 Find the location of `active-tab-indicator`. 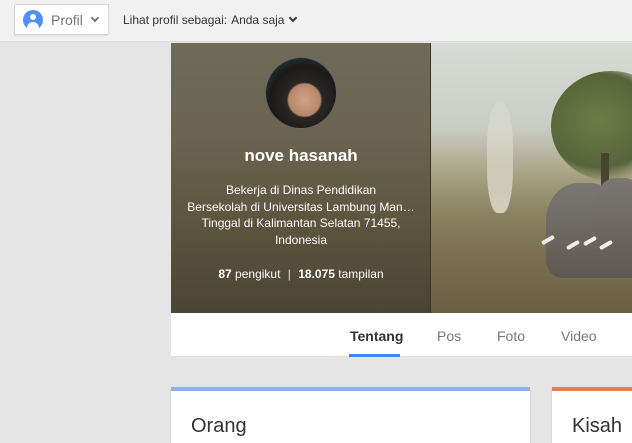

active-tab-indicator is located at coordinates (374, 355).